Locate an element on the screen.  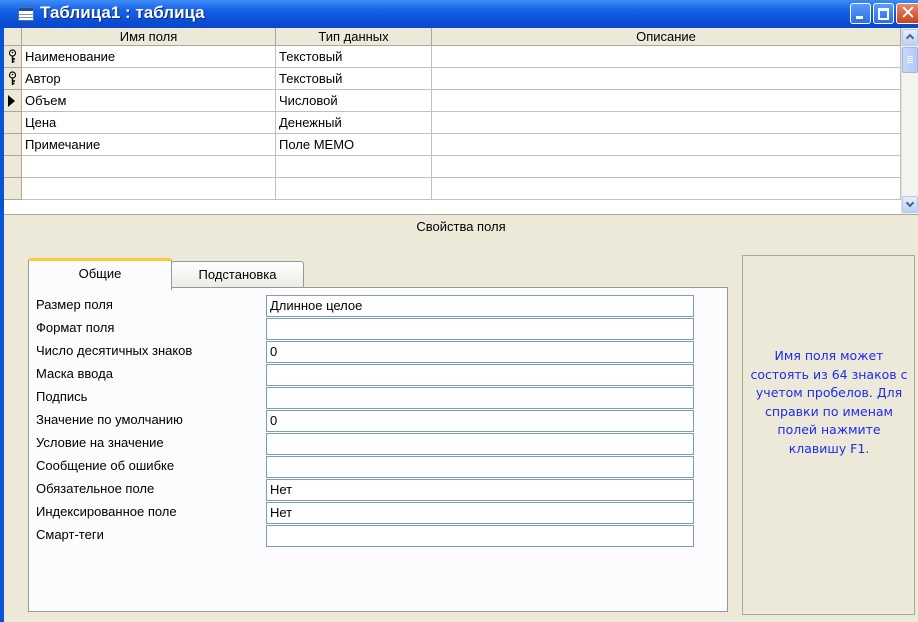
scroll-down-button is located at coordinates (910, 204).